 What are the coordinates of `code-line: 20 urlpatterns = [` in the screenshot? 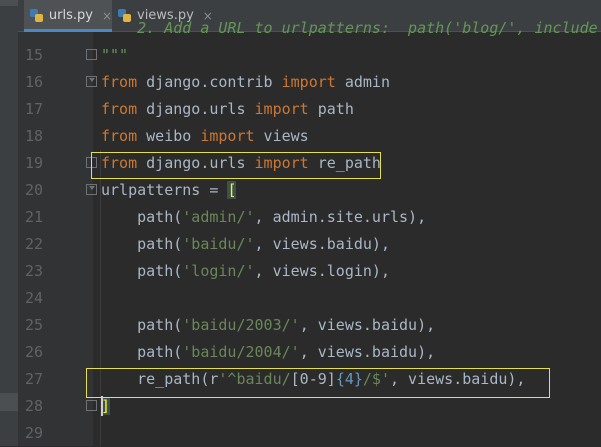 It's located at (300, 190).